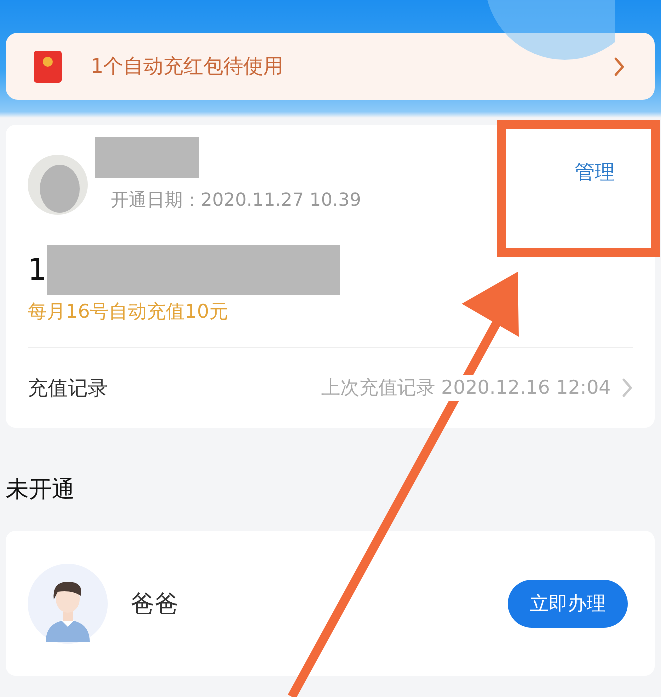 This screenshot has width=661, height=697. Describe the element at coordinates (330, 66) in the screenshot. I see `coupon-banner: 1个自动充红包待使用` at that location.